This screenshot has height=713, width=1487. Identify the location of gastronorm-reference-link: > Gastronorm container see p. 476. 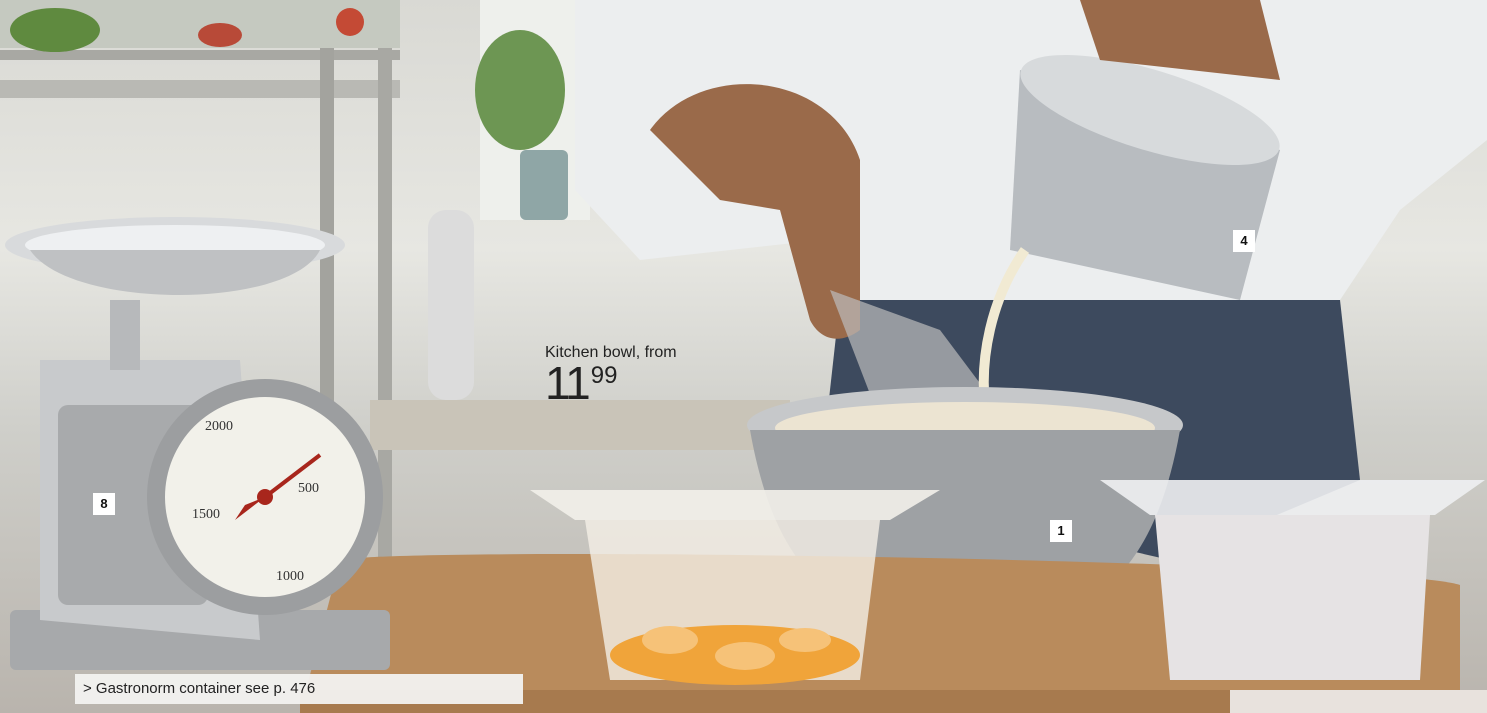
(299, 689).